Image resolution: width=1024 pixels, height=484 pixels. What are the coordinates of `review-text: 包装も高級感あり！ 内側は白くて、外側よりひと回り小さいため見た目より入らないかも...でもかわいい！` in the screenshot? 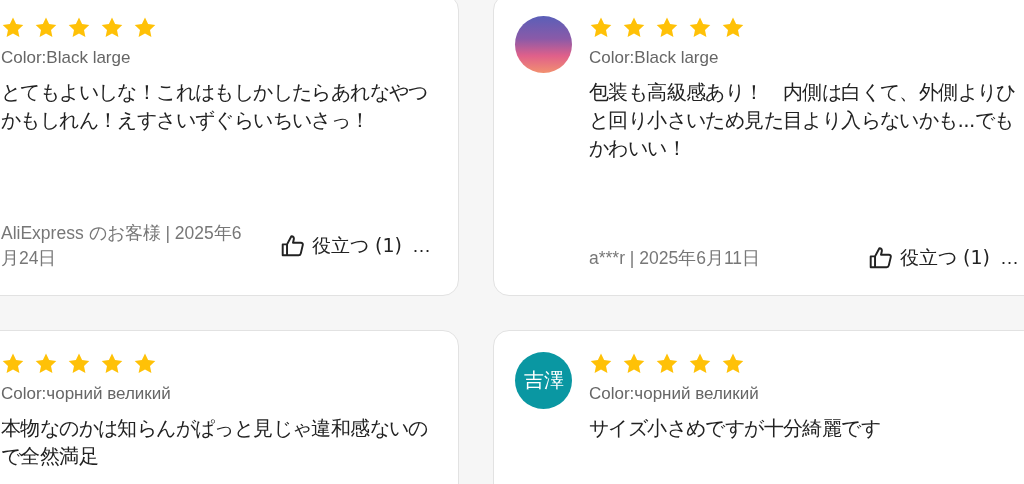 It's located at (803, 120).